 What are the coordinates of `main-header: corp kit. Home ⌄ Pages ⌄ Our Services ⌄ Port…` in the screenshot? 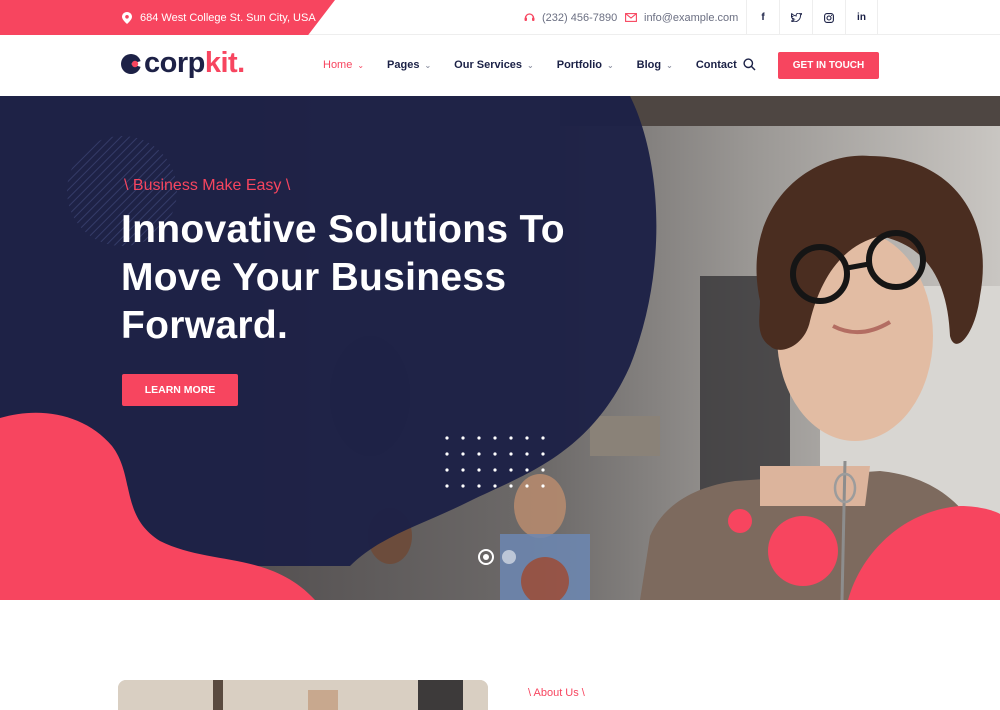 It's located at (500, 65).